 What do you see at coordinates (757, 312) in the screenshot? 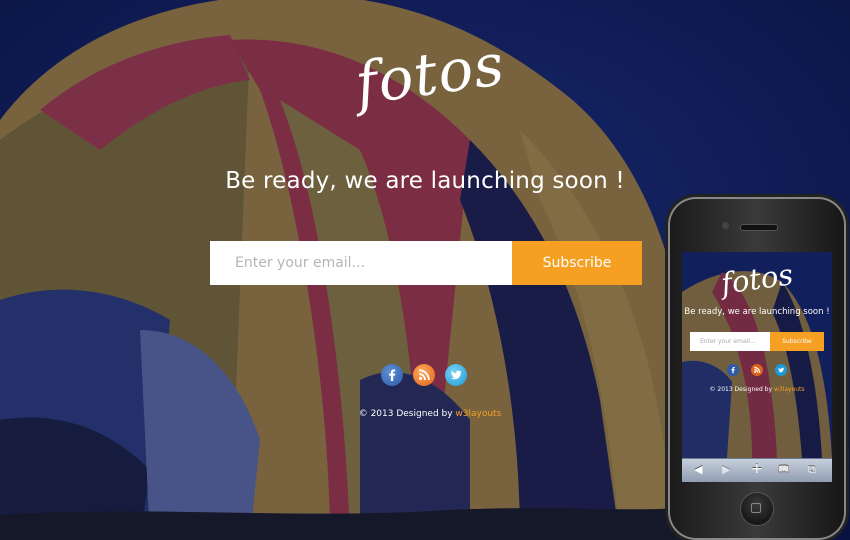
I see `phone-tagline: Be ready, we are launching soon !` at bounding box center [757, 312].